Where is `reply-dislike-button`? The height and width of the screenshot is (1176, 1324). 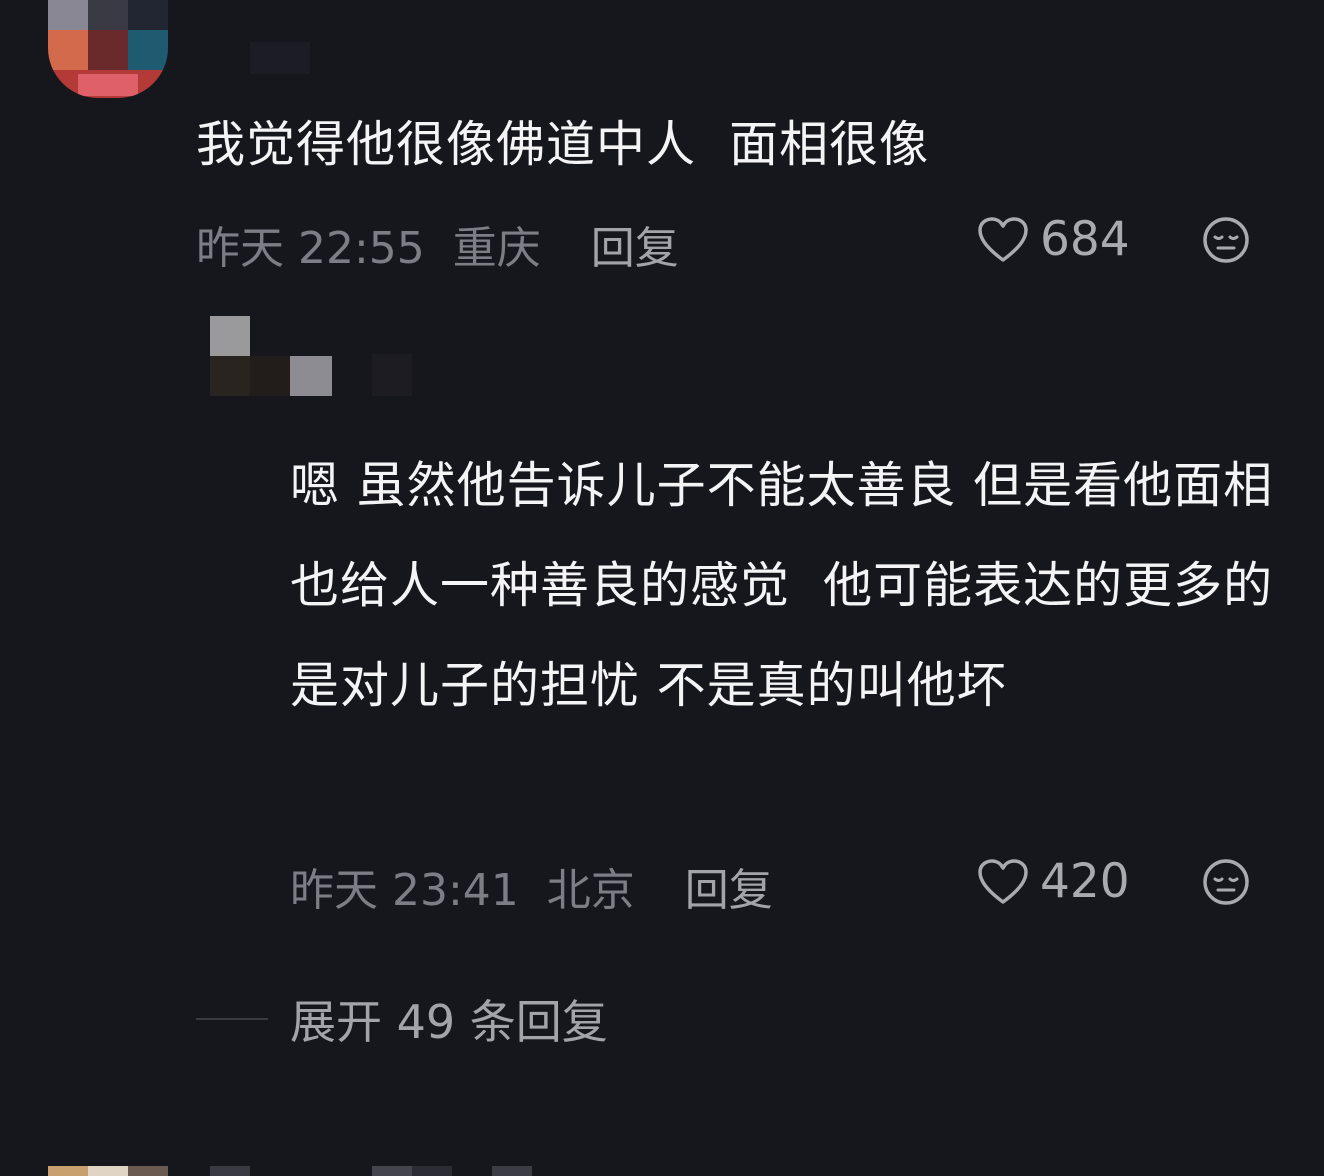 reply-dislike-button is located at coordinates (1226, 882).